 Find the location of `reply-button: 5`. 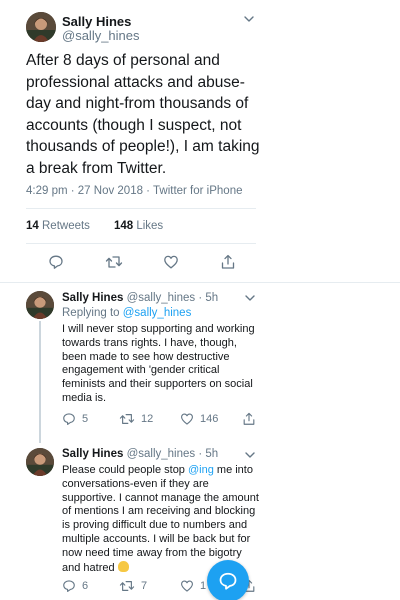

reply-button: 5 is located at coordinates (75, 419).